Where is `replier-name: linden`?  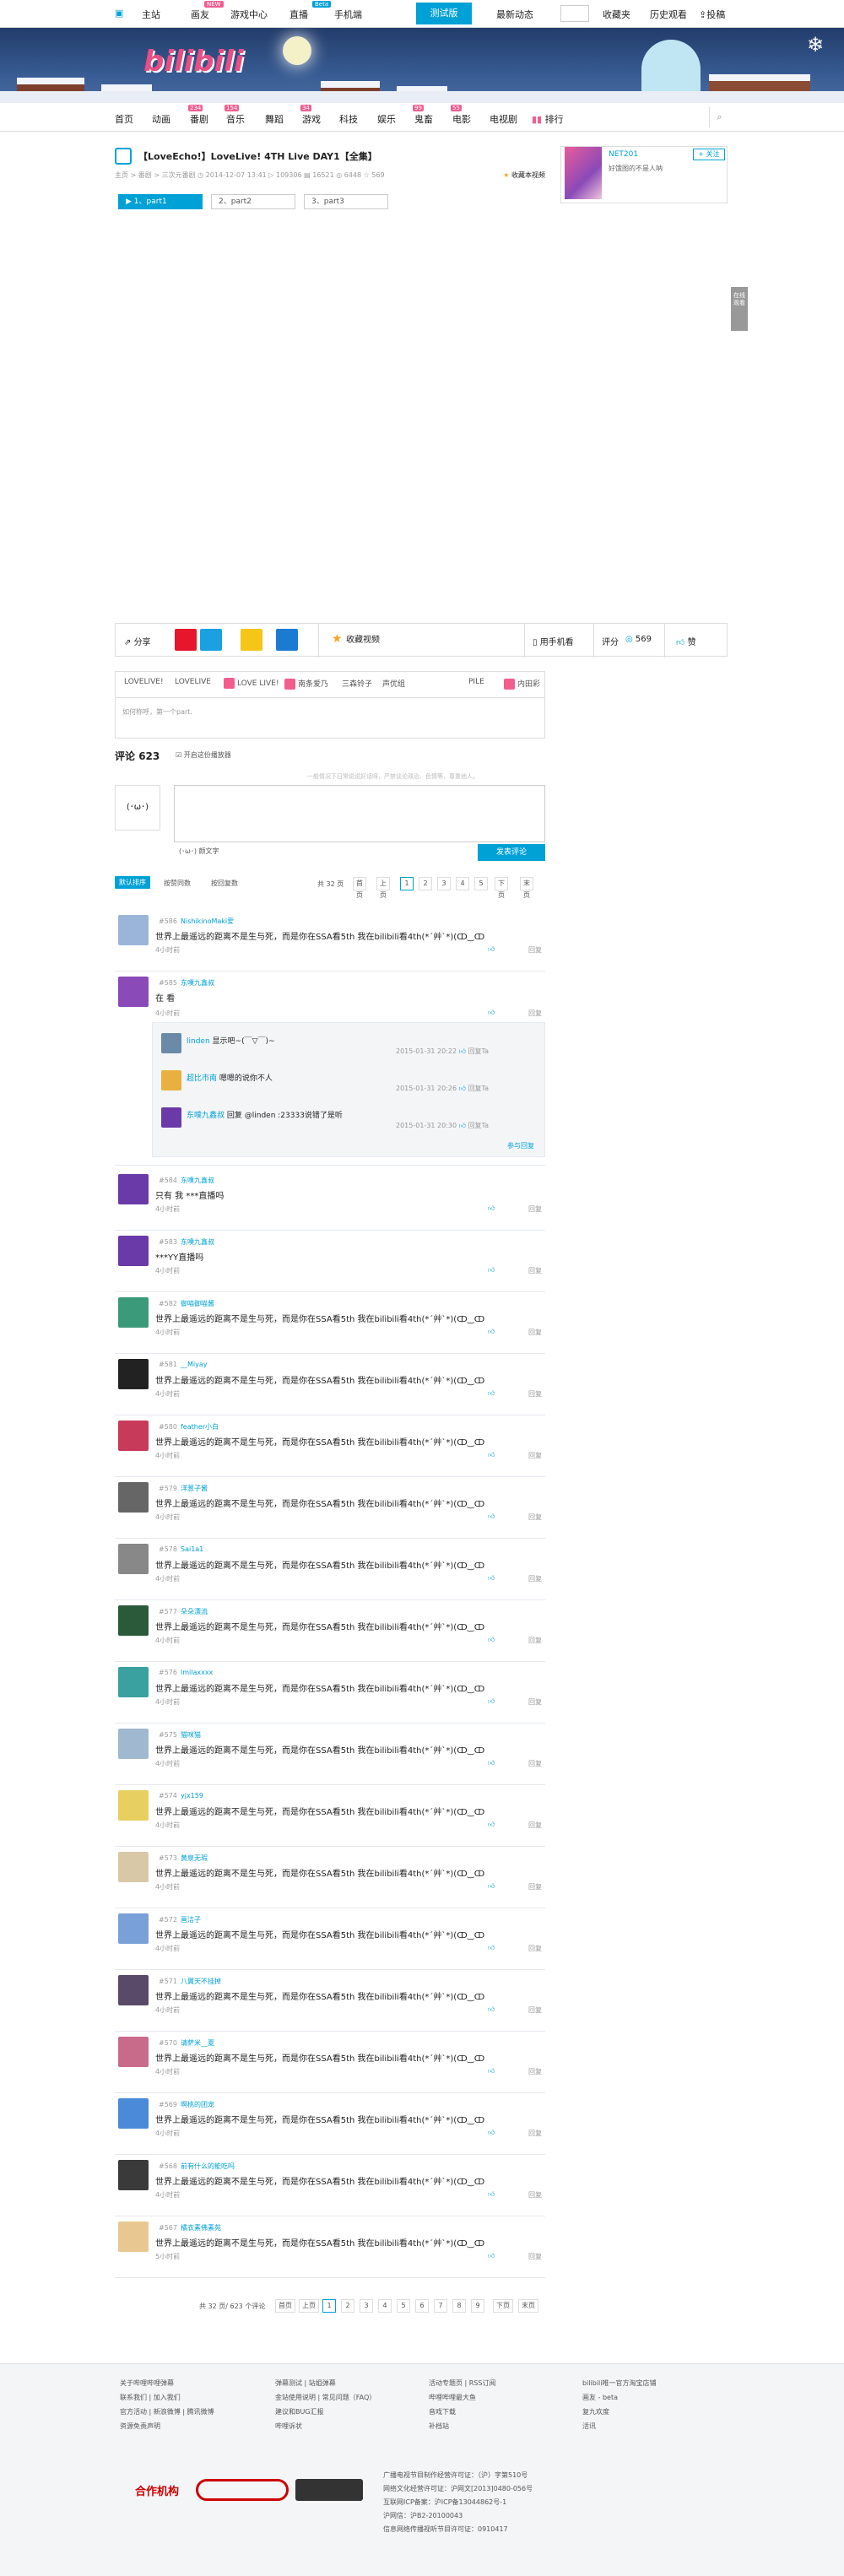
replier-name: linden is located at coordinates (198, 1041).